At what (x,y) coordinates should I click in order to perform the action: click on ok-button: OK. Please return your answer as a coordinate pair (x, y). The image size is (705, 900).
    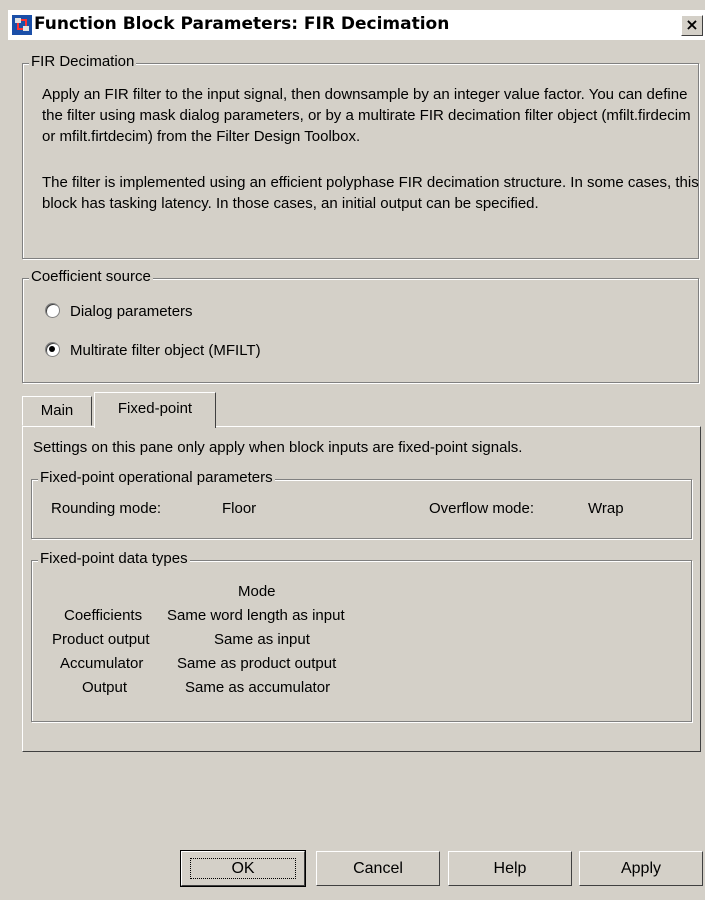
    Looking at the image, I should click on (243, 868).